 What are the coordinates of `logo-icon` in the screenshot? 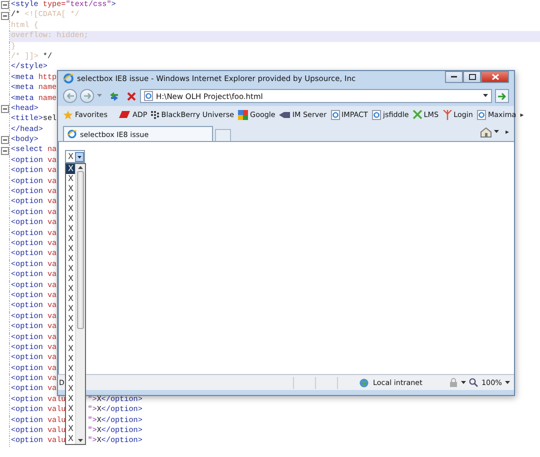 It's located at (124, 114).